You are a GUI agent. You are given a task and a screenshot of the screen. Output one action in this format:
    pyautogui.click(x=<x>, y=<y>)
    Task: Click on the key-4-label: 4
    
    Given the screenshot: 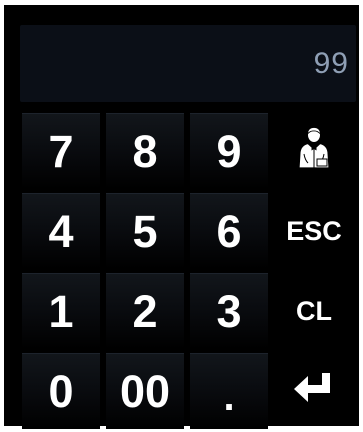 What is the action you would take?
    pyautogui.click(x=61, y=231)
    